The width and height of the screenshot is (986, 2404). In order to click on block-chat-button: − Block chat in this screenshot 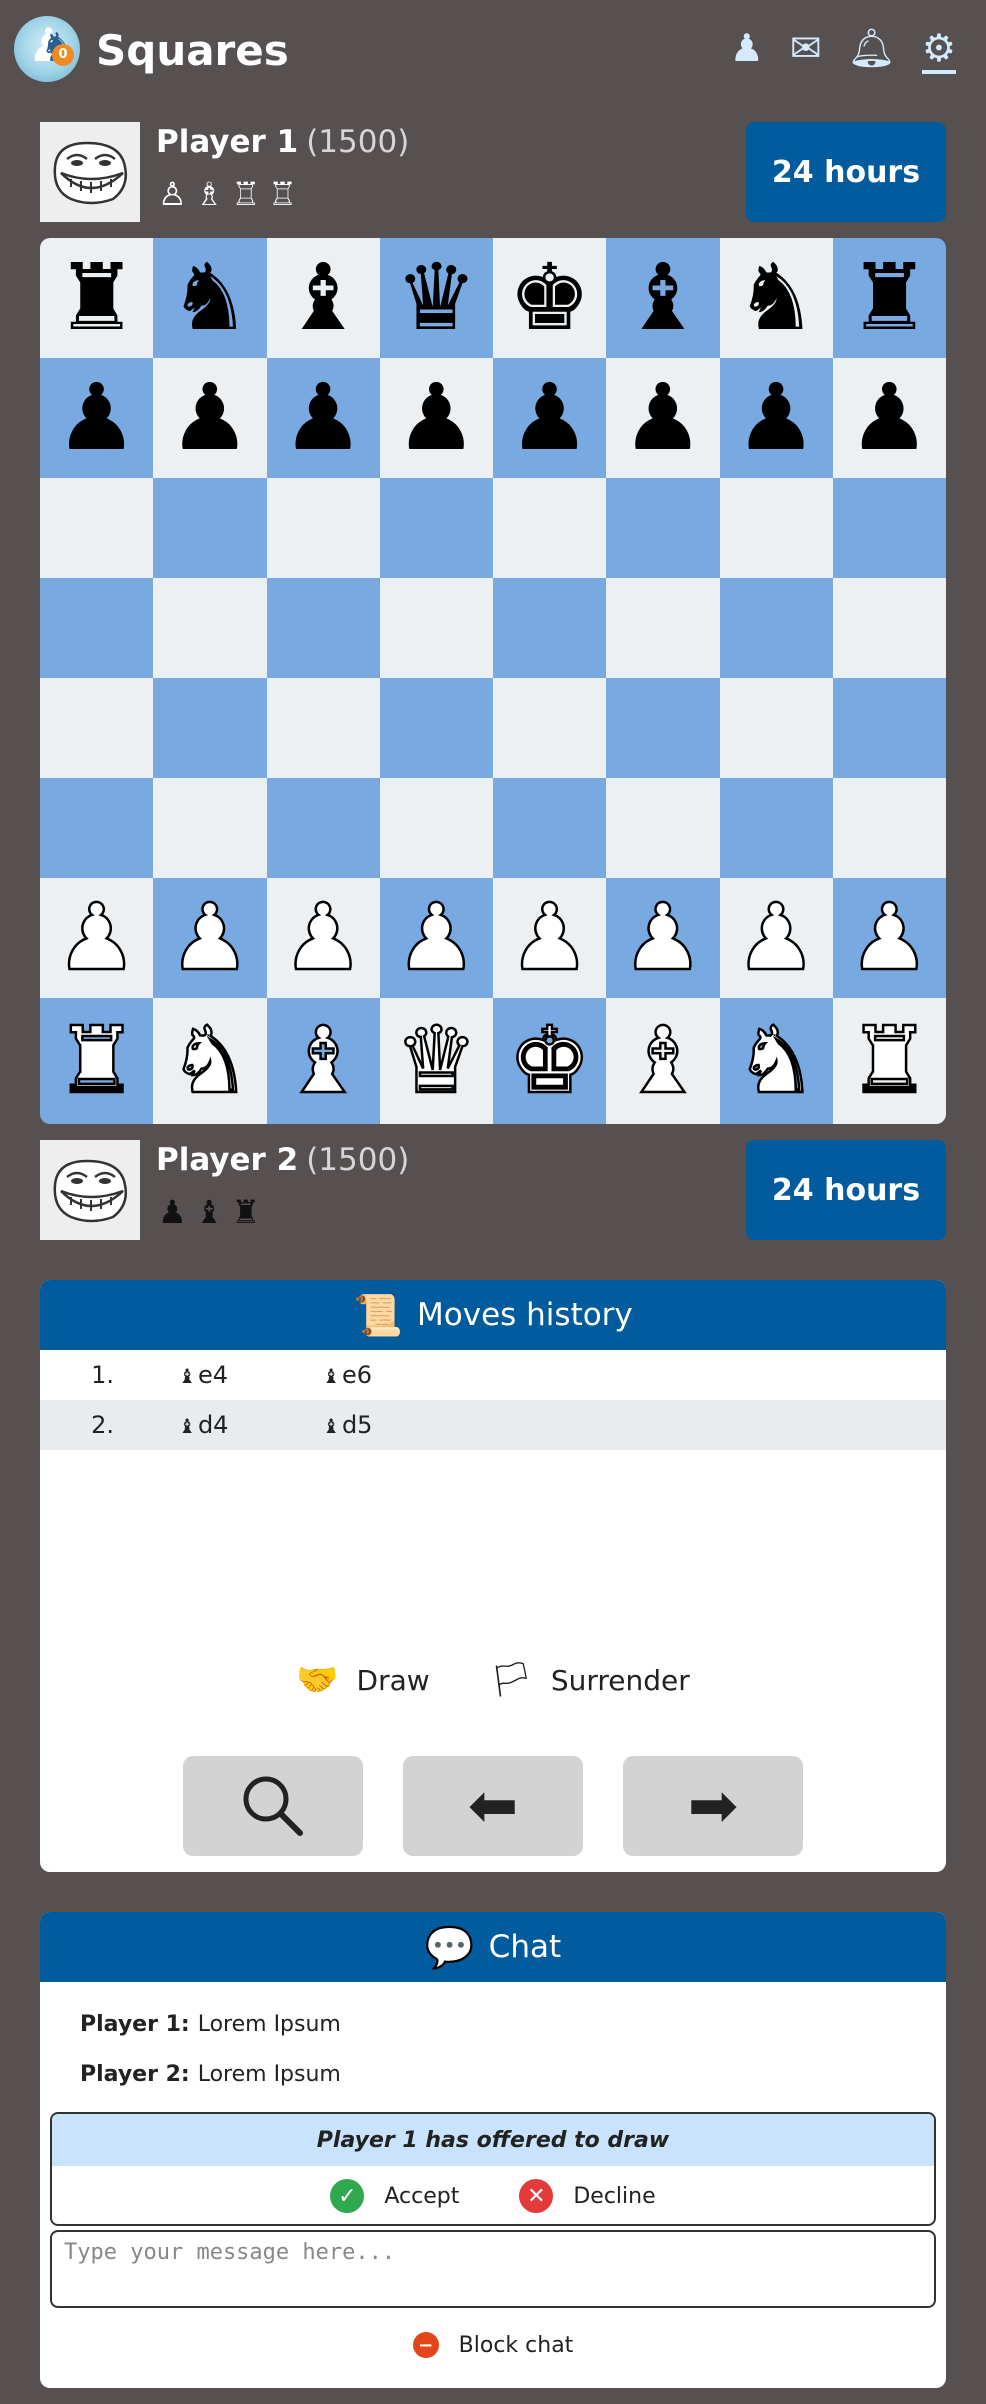, I will do `click(493, 2345)`.